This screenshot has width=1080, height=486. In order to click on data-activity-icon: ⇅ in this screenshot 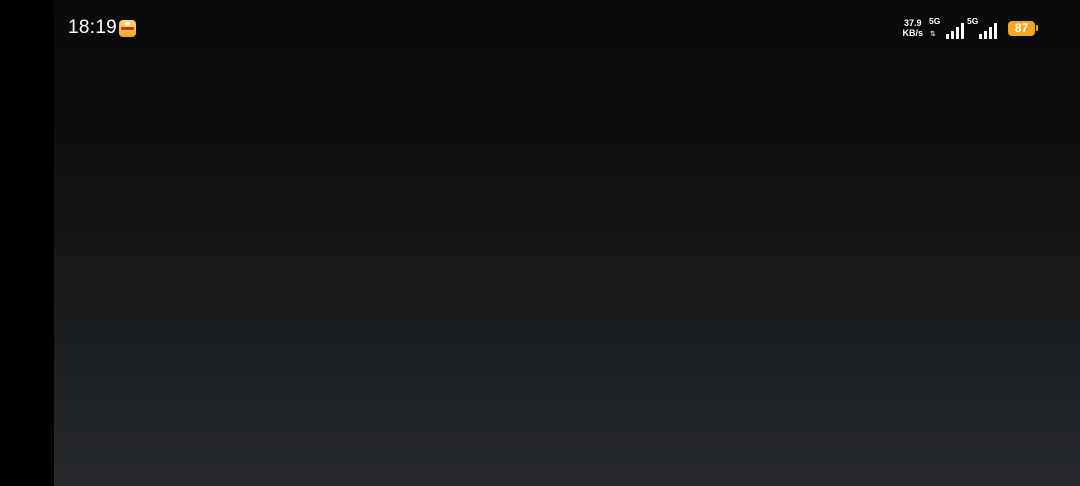, I will do `click(933, 34)`.